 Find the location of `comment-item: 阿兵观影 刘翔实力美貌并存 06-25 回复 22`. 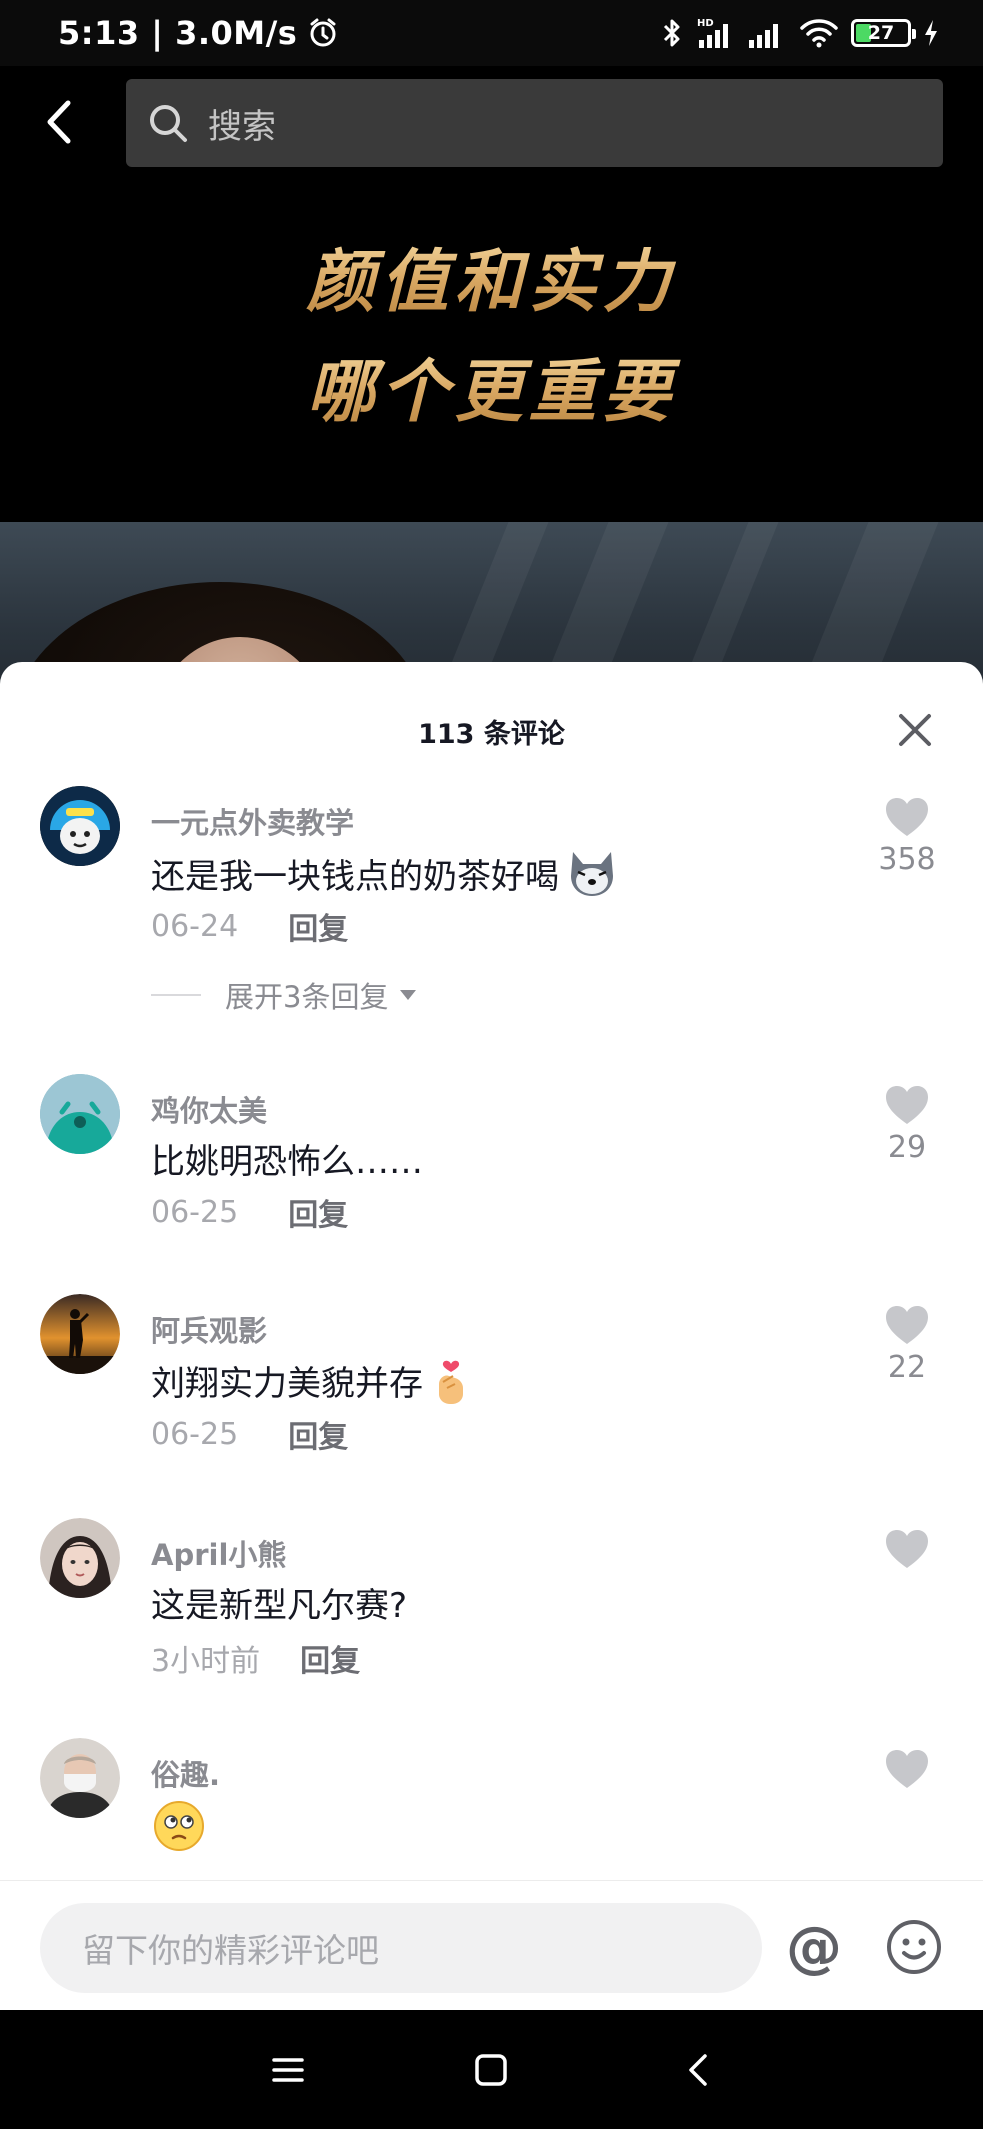

comment-item: 阿兵观影 刘翔实力美貌并存 06-25 回复 22 is located at coordinates (491, 1375).